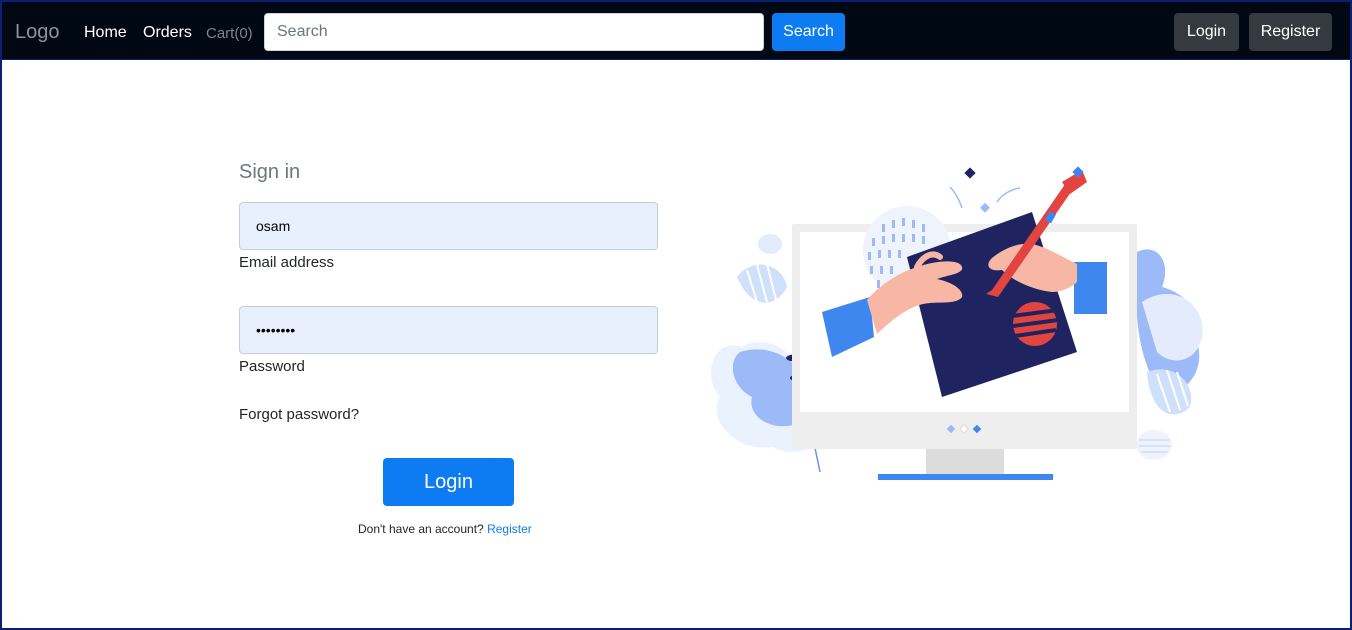  I want to click on no-account-text: Don't have an account?, so click(421, 529).